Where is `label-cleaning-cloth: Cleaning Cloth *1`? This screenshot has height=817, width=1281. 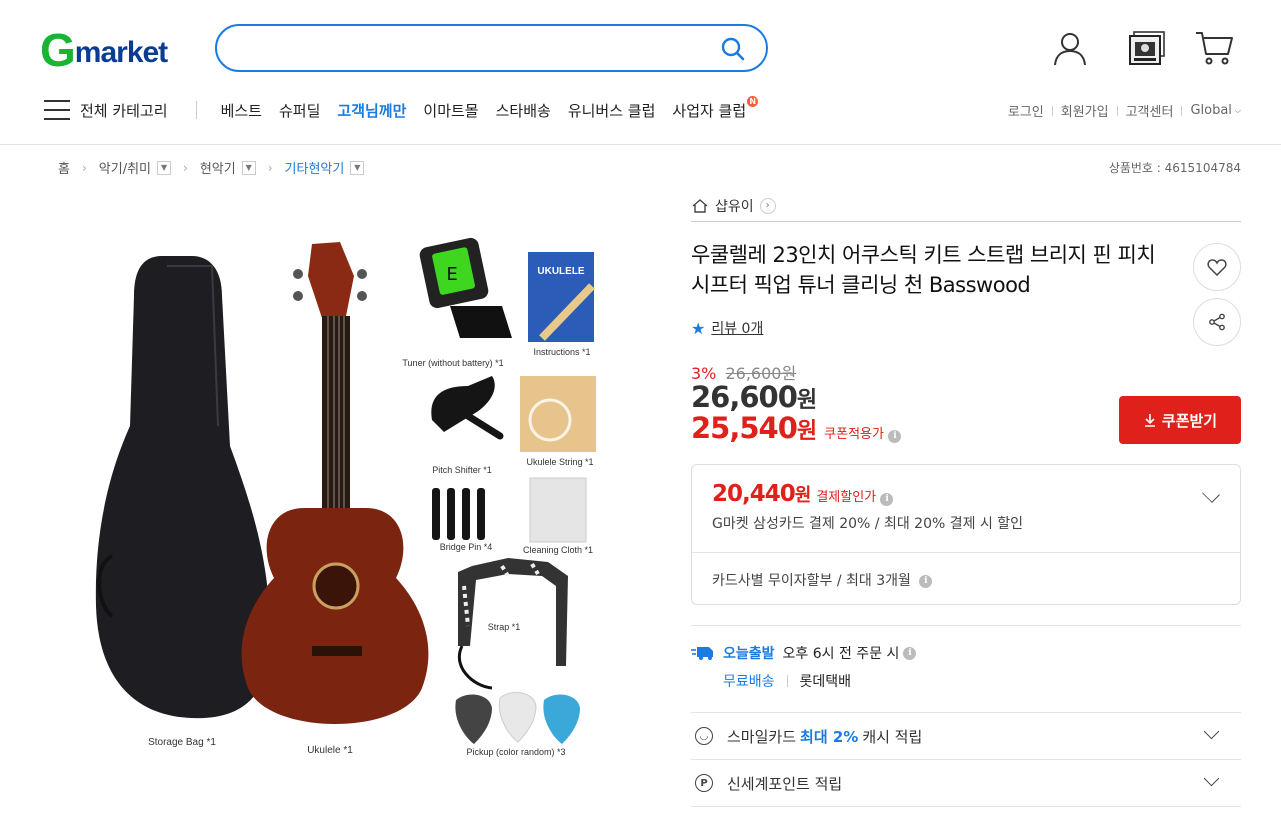
label-cleaning-cloth: Cleaning Cloth *1 is located at coordinates (558, 550).